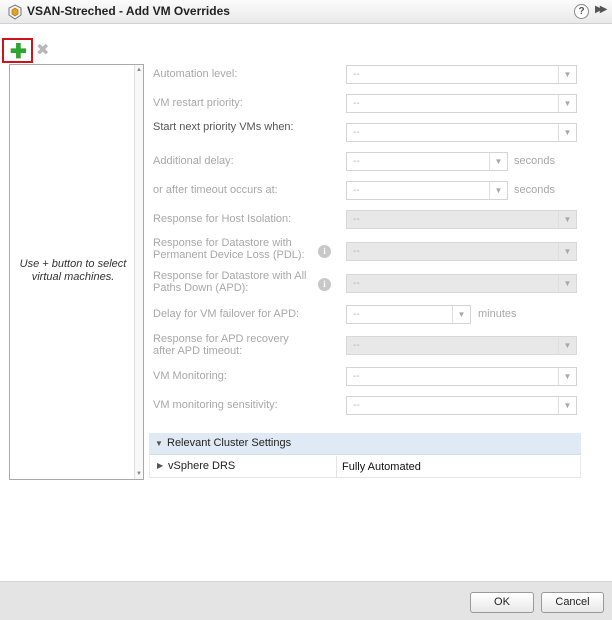  Describe the element at coordinates (427, 161) in the screenshot. I see `additional-delay-select: -- ▼` at that location.